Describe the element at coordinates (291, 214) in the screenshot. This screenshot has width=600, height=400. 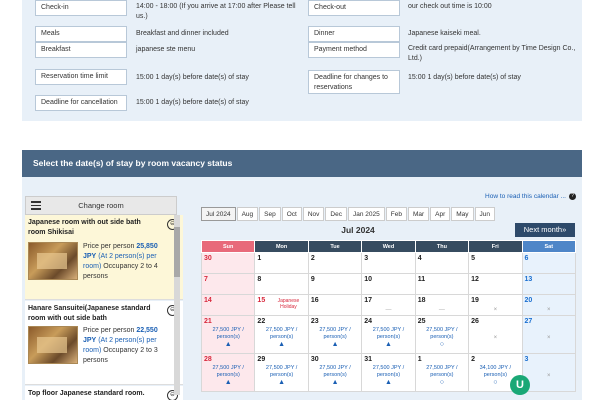
I see `month-tab-oct: Oct` at that location.